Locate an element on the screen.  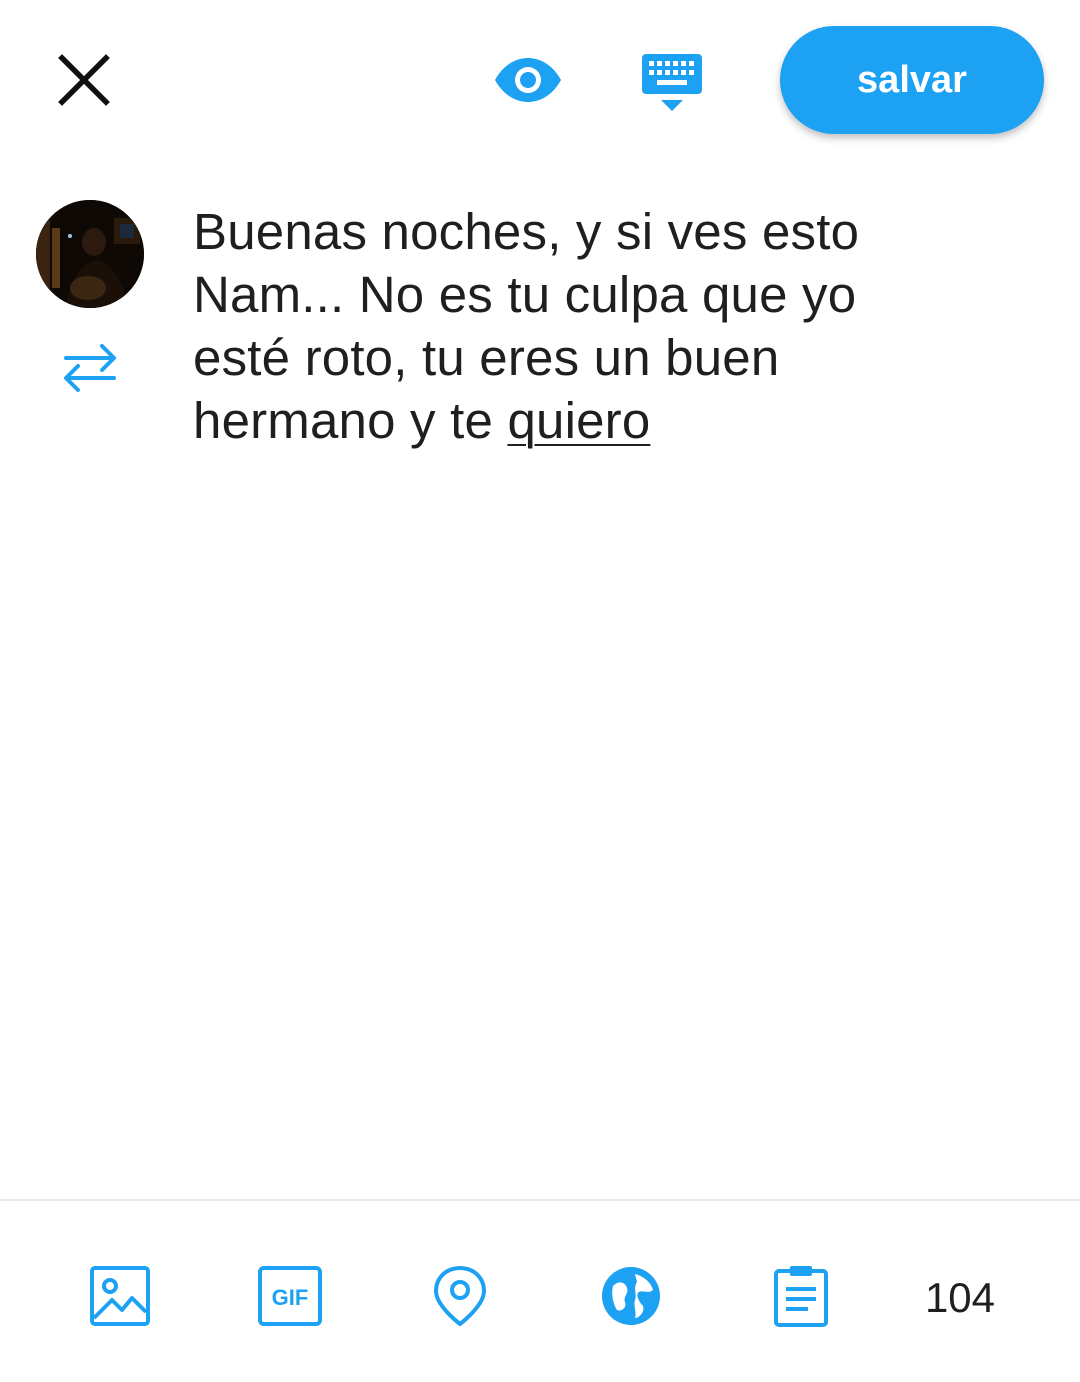
add-image-button is located at coordinates (120, 1296).